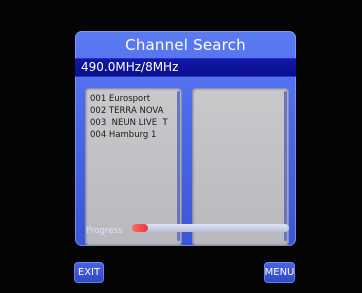 Image resolution: width=362 pixels, height=293 pixels. Describe the element at coordinates (178, 166) in the screenshot. I see `channel-list-scrollbar` at that location.